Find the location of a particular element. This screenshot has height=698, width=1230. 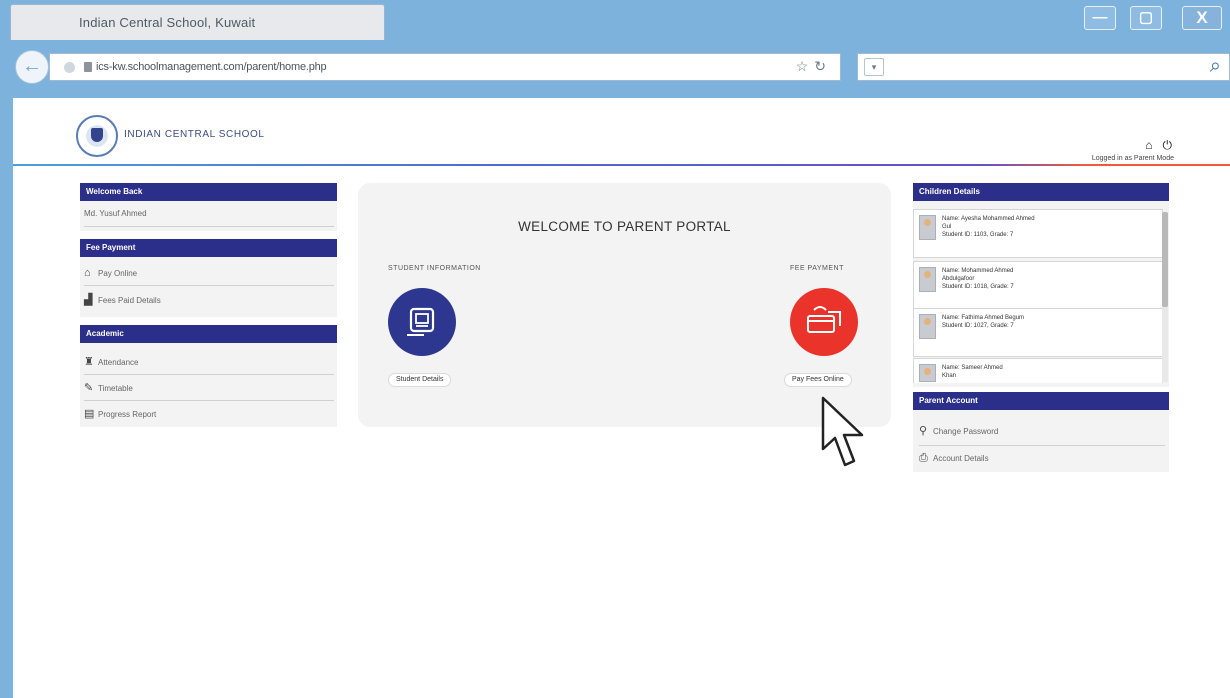

academic-panel: ♜ Attendance ✎ Timetable ▤ Progress Report is located at coordinates (208, 385).